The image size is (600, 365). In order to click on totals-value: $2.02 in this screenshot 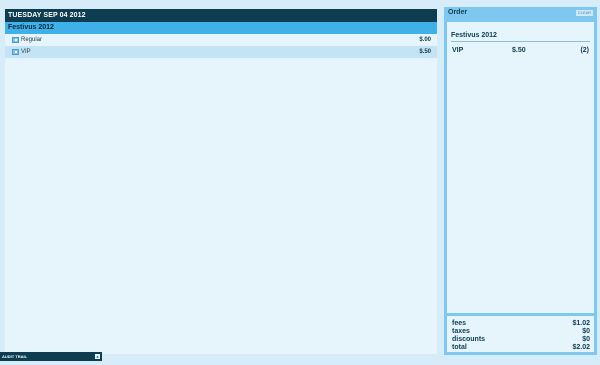, I will do `click(581, 347)`.